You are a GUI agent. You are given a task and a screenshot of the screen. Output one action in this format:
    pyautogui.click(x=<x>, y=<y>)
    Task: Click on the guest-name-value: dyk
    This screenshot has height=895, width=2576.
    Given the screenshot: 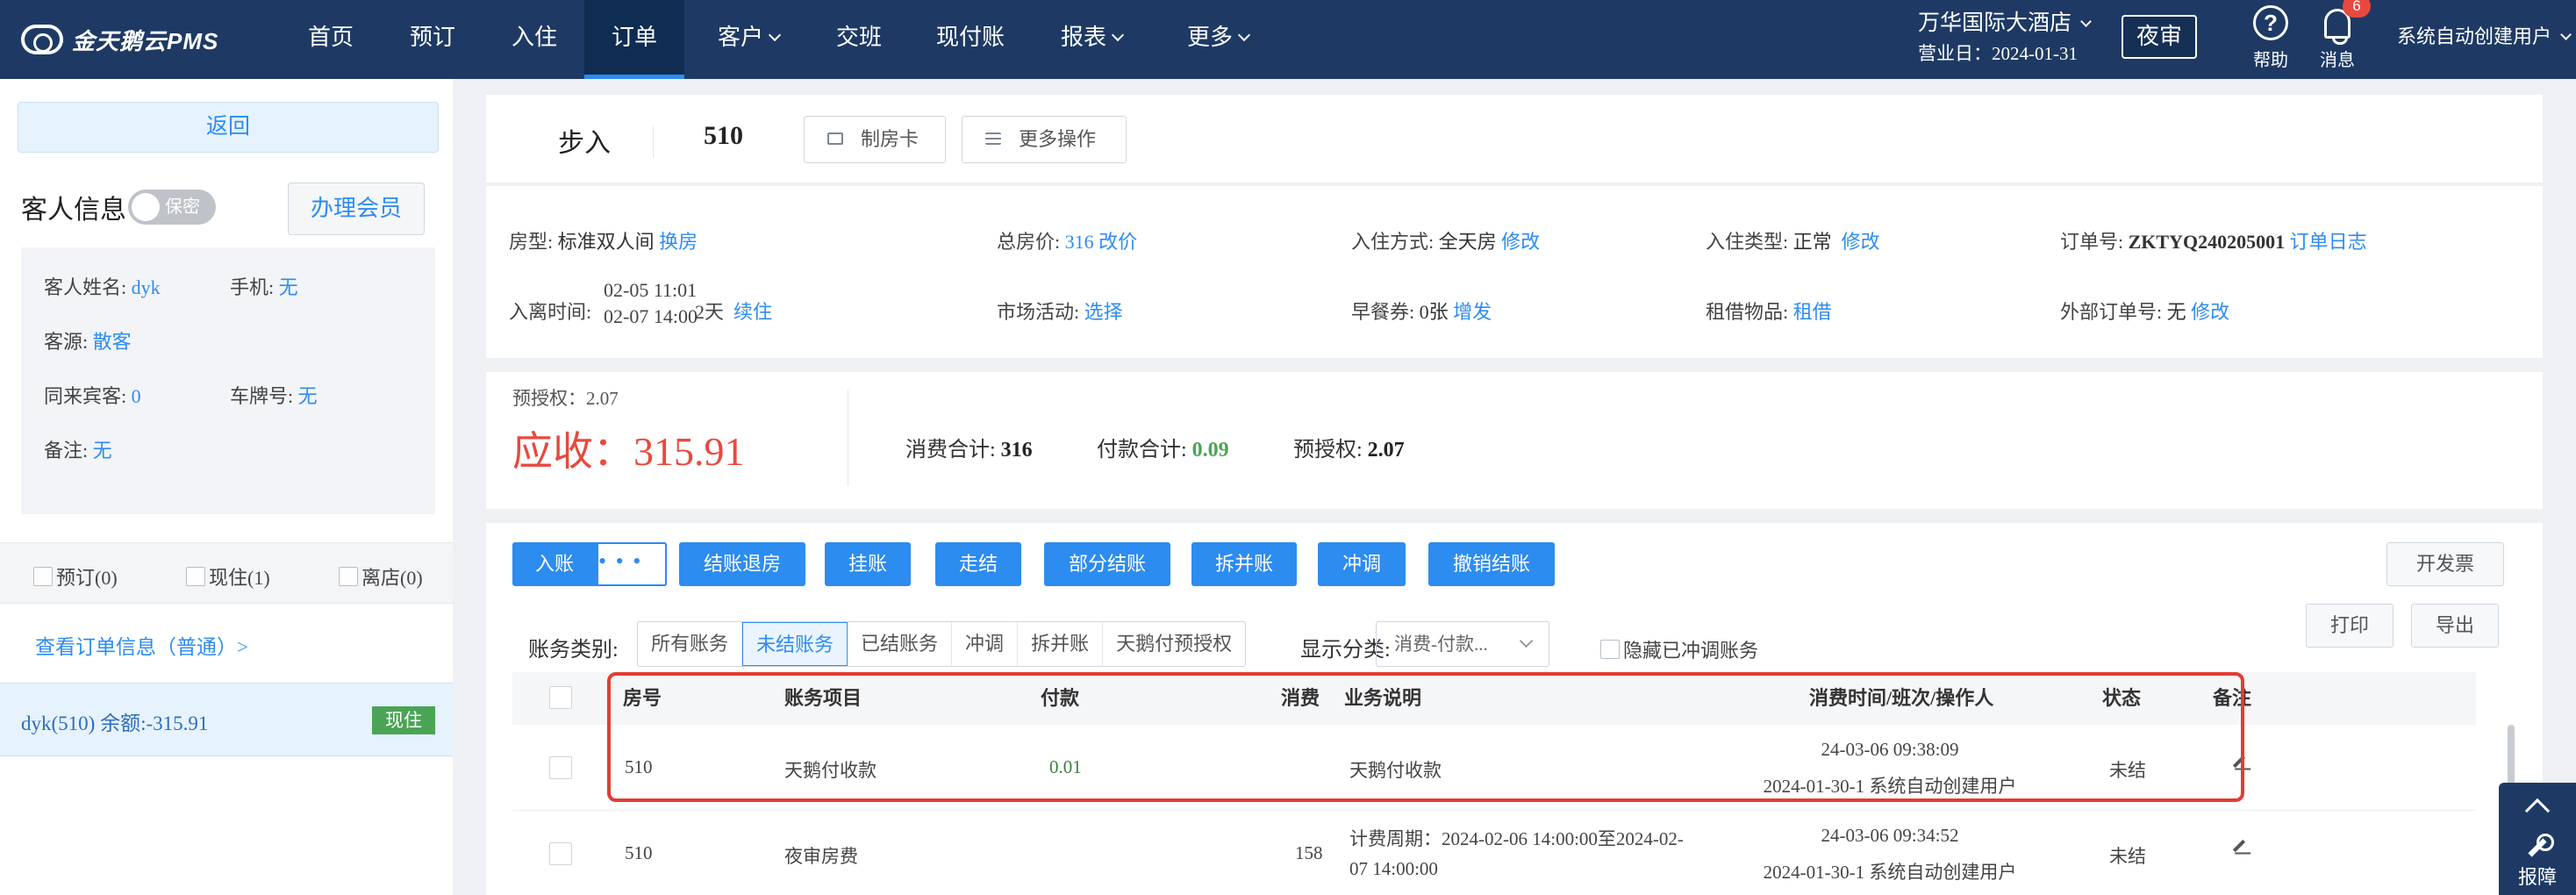 What is the action you would take?
    pyautogui.click(x=146, y=287)
    